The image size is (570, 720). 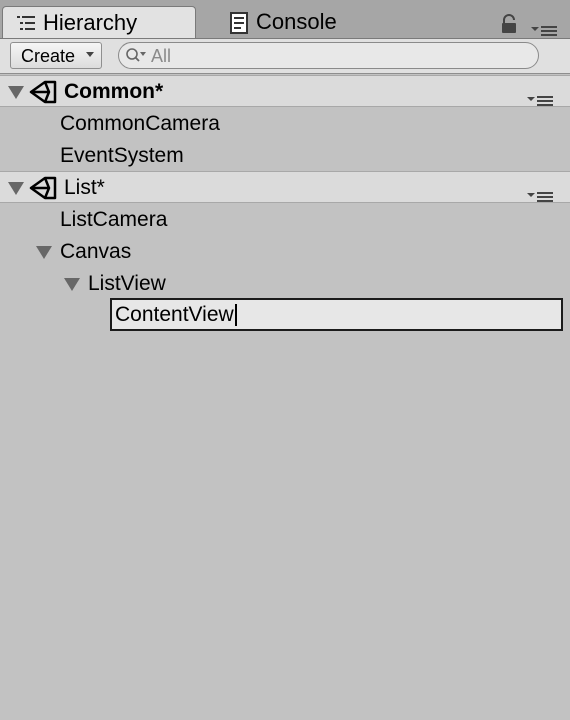 I want to click on scene-name: Common*, so click(x=114, y=91).